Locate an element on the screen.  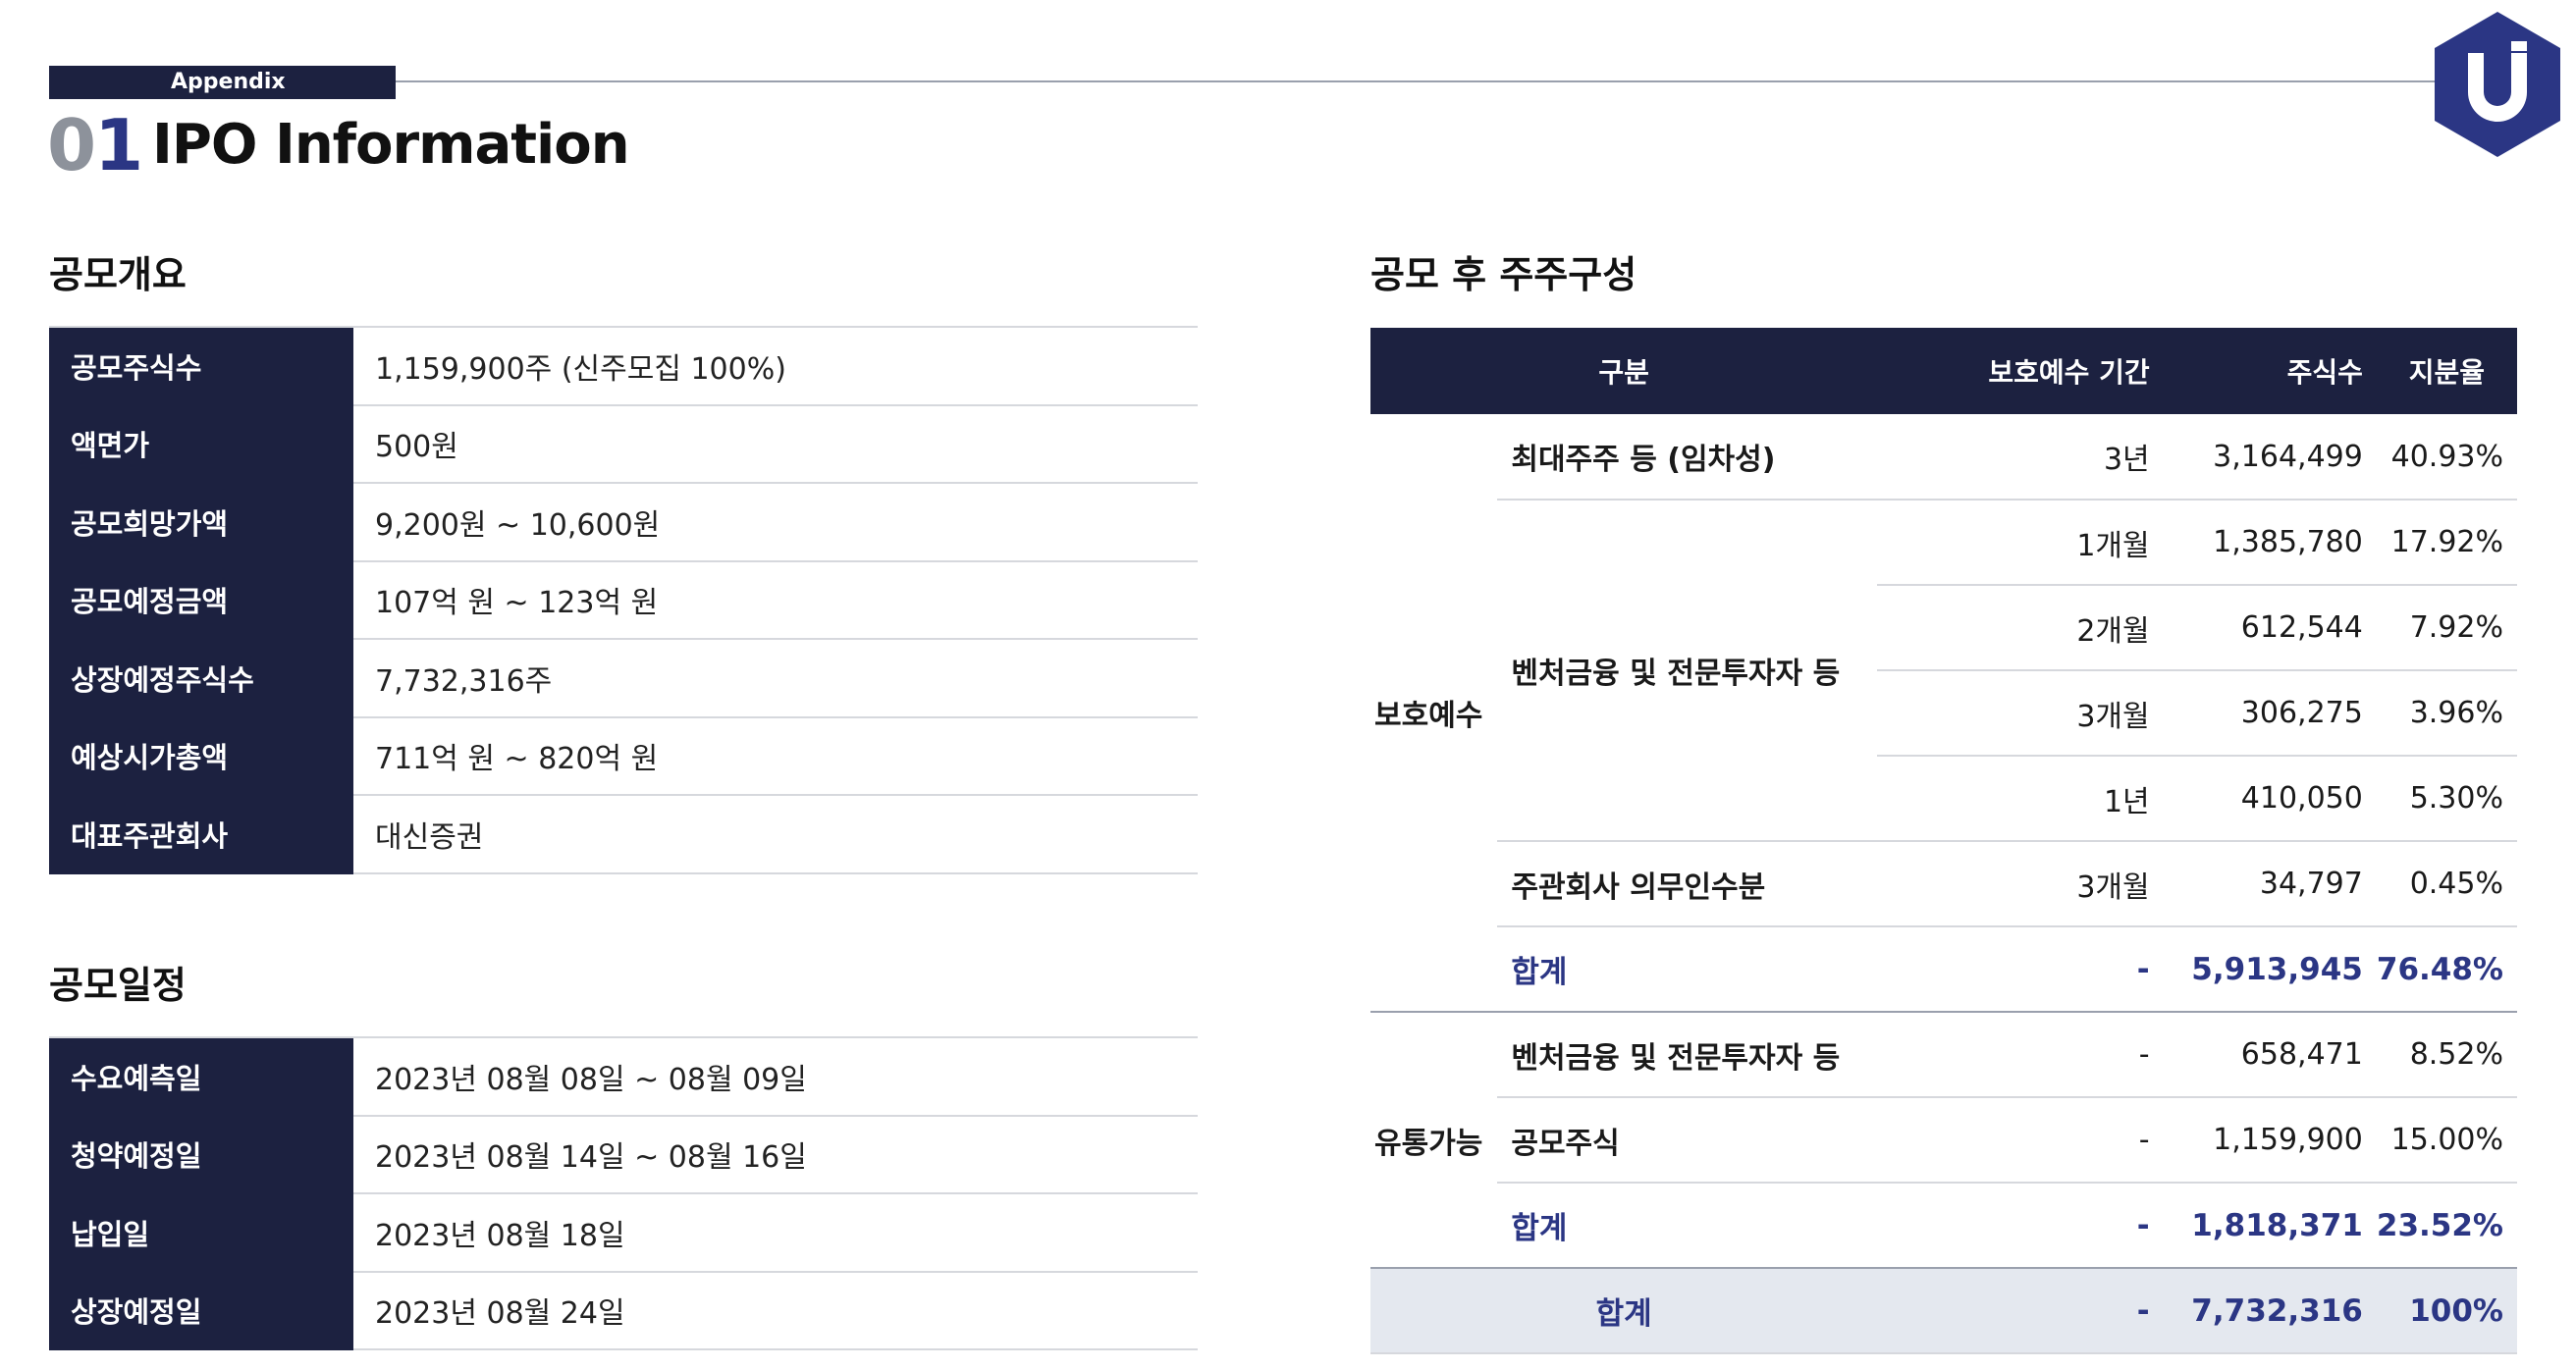
appendix-tab: Appendix is located at coordinates (222, 82).